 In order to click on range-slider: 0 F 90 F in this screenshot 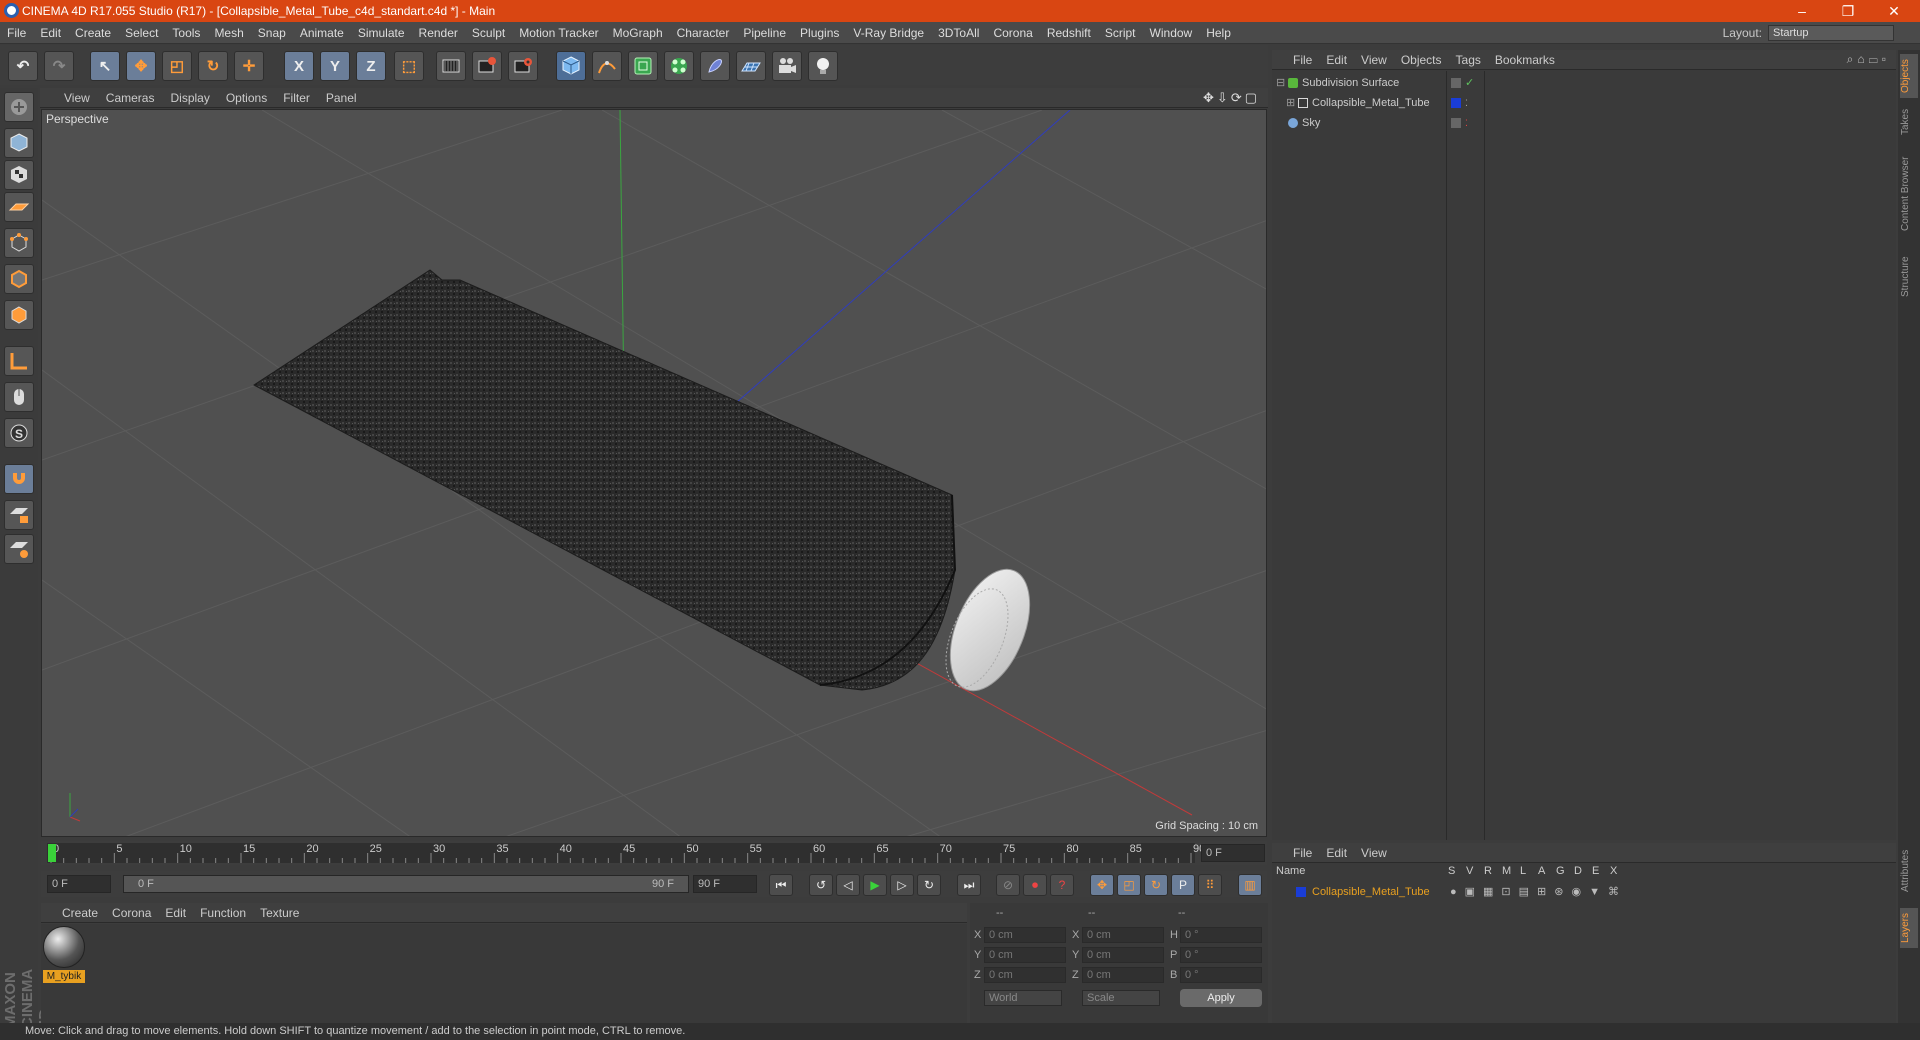, I will do `click(406, 884)`.